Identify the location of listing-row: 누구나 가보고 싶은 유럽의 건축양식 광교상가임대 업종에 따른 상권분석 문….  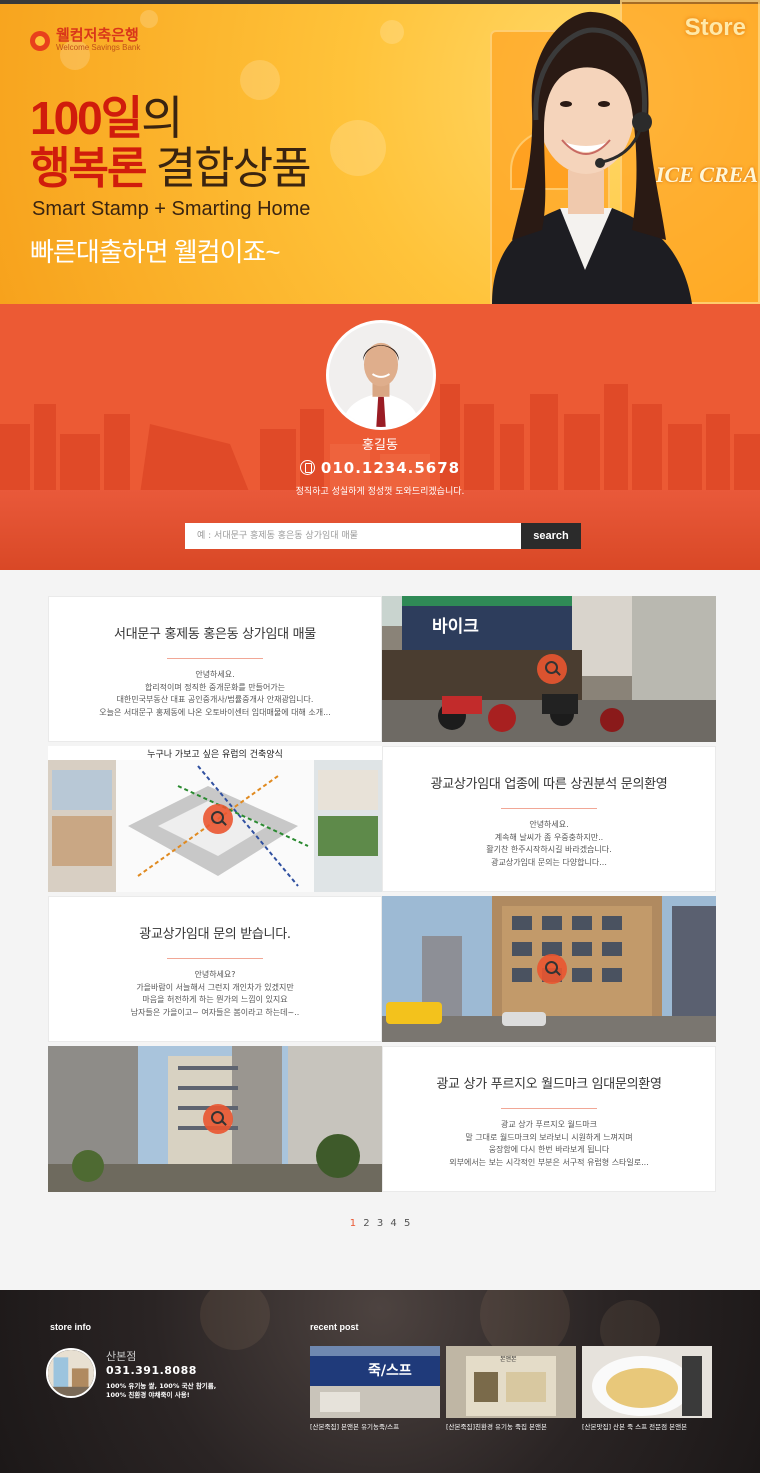
(382, 819).